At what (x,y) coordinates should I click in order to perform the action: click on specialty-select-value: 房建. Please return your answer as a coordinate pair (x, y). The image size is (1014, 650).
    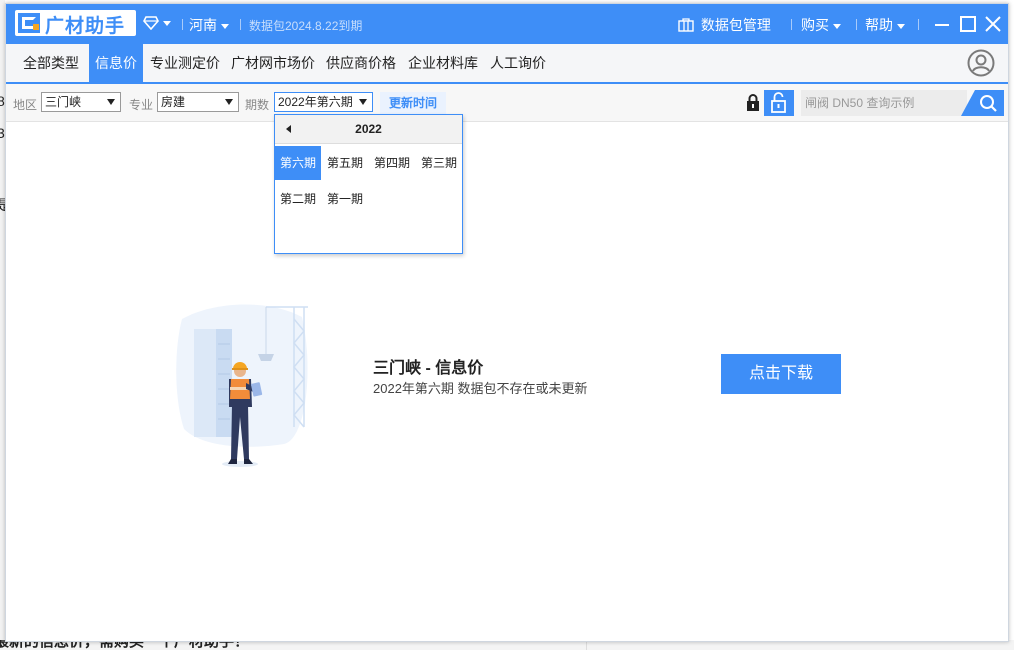
    Looking at the image, I should click on (173, 102).